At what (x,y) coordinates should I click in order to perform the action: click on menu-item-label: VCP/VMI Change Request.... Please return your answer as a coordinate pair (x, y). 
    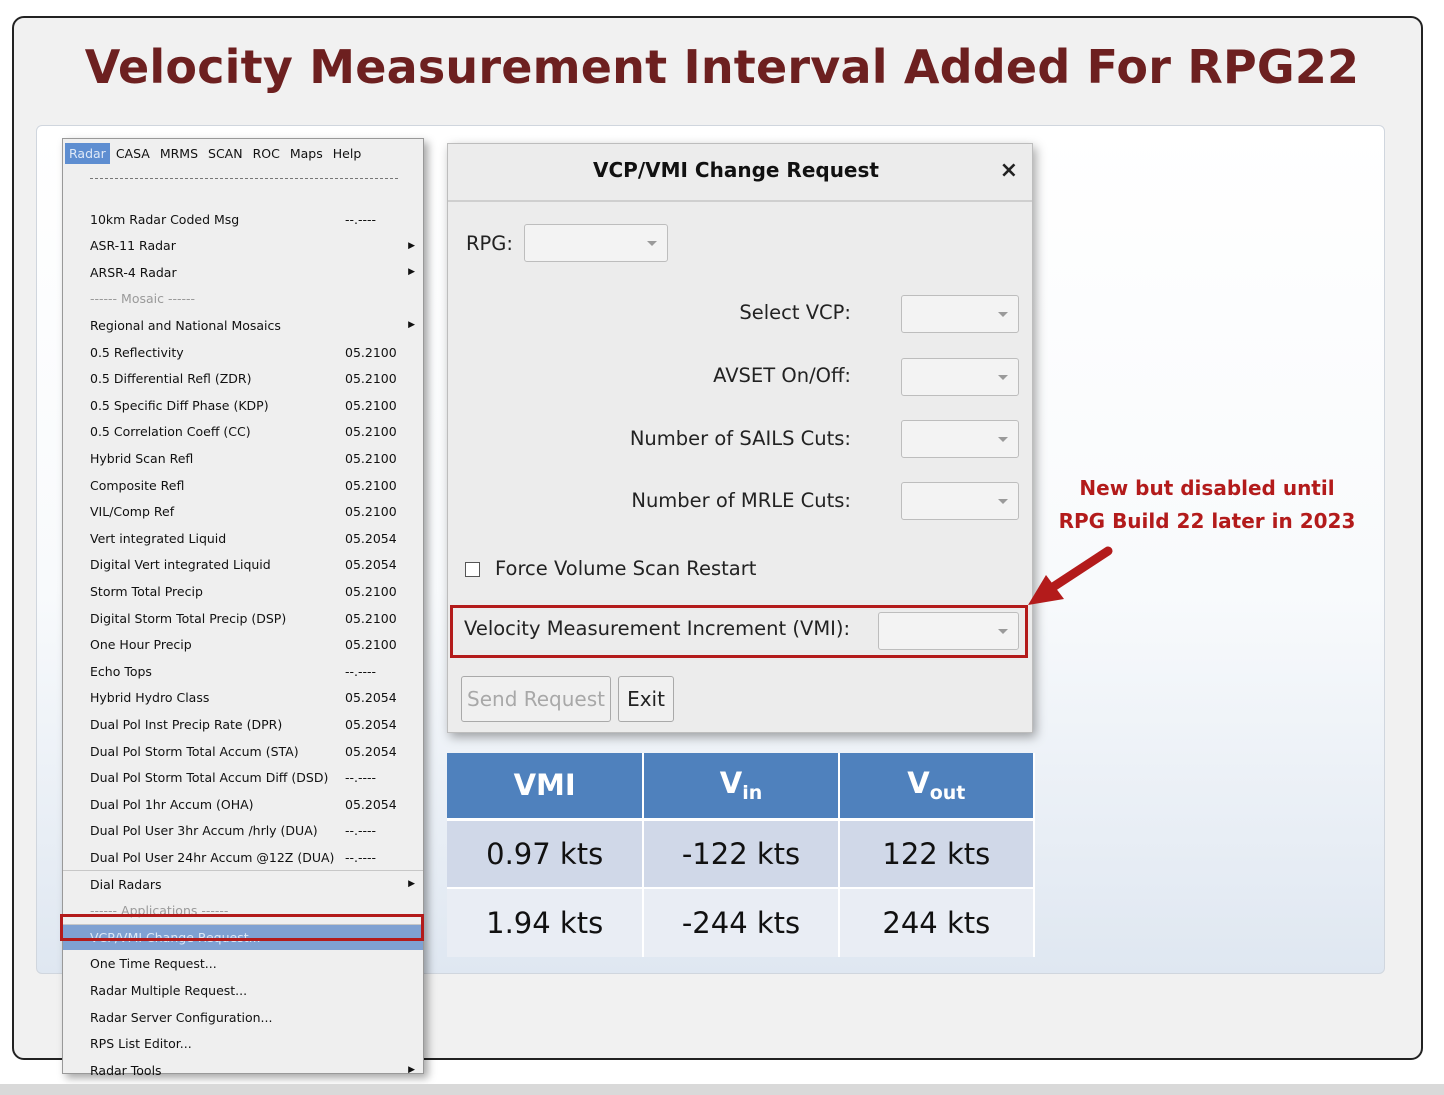
    Looking at the image, I should click on (175, 937).